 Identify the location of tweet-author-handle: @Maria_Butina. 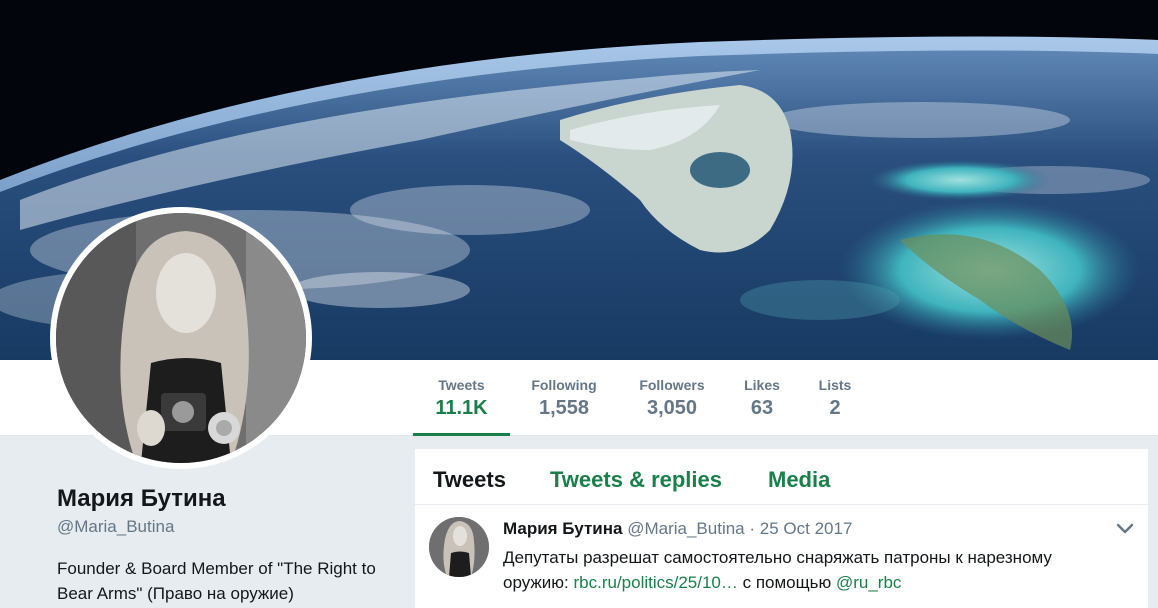
(685, 528).